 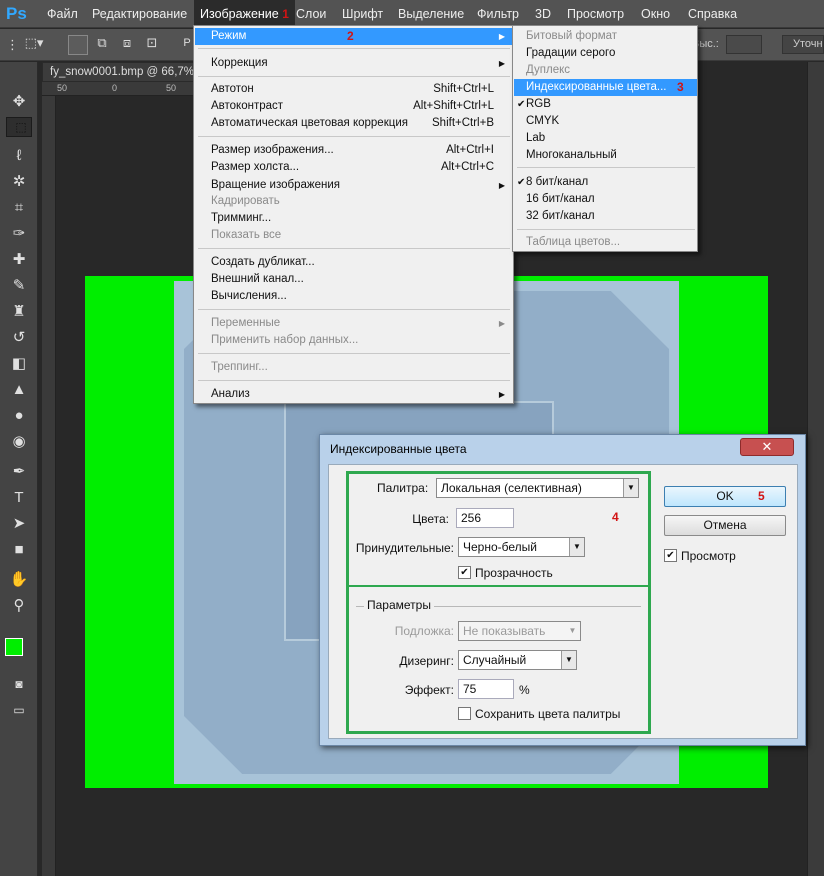 What do you see at coordinates (354, 167) in the screenshot?
I see `menu-item-canvas-size: Размер холста... Alt+Ctrl+C` at bounding box center [354, 167].